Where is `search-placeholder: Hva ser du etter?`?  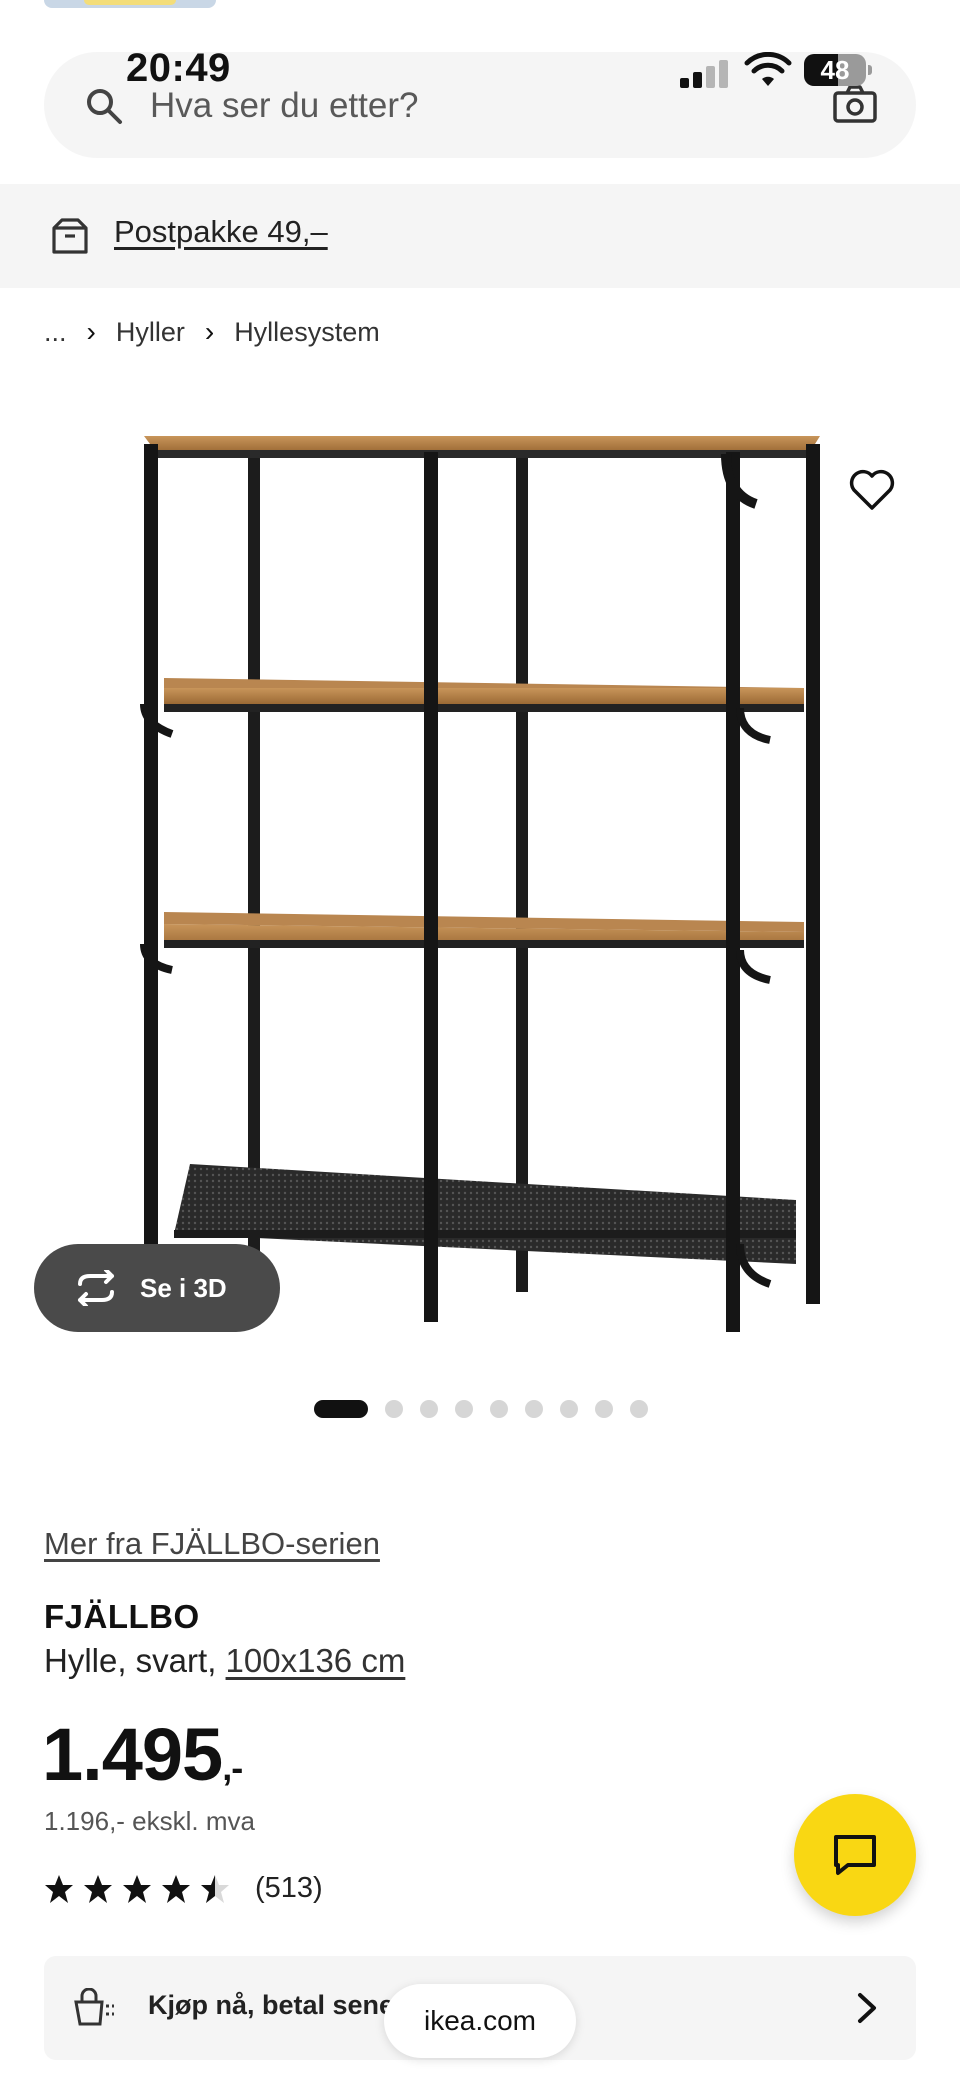
search-placeholder: Hva ser du etter? is located at coordinates (284, 106).